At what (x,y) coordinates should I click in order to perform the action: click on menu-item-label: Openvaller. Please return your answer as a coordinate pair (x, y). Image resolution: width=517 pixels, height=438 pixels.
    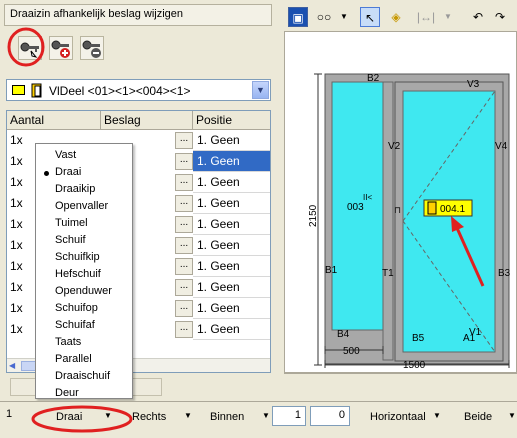
    Looking at the image, I should click on (82, 206).